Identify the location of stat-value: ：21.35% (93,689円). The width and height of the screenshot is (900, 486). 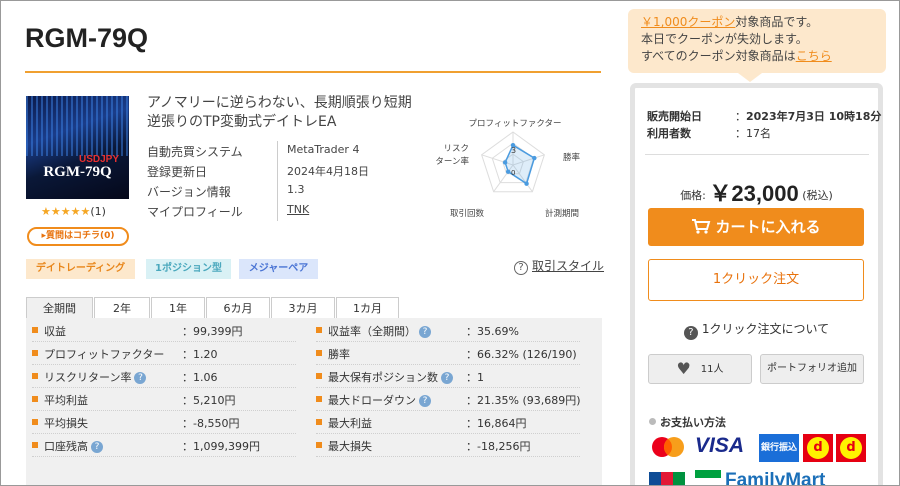
(523, 400).